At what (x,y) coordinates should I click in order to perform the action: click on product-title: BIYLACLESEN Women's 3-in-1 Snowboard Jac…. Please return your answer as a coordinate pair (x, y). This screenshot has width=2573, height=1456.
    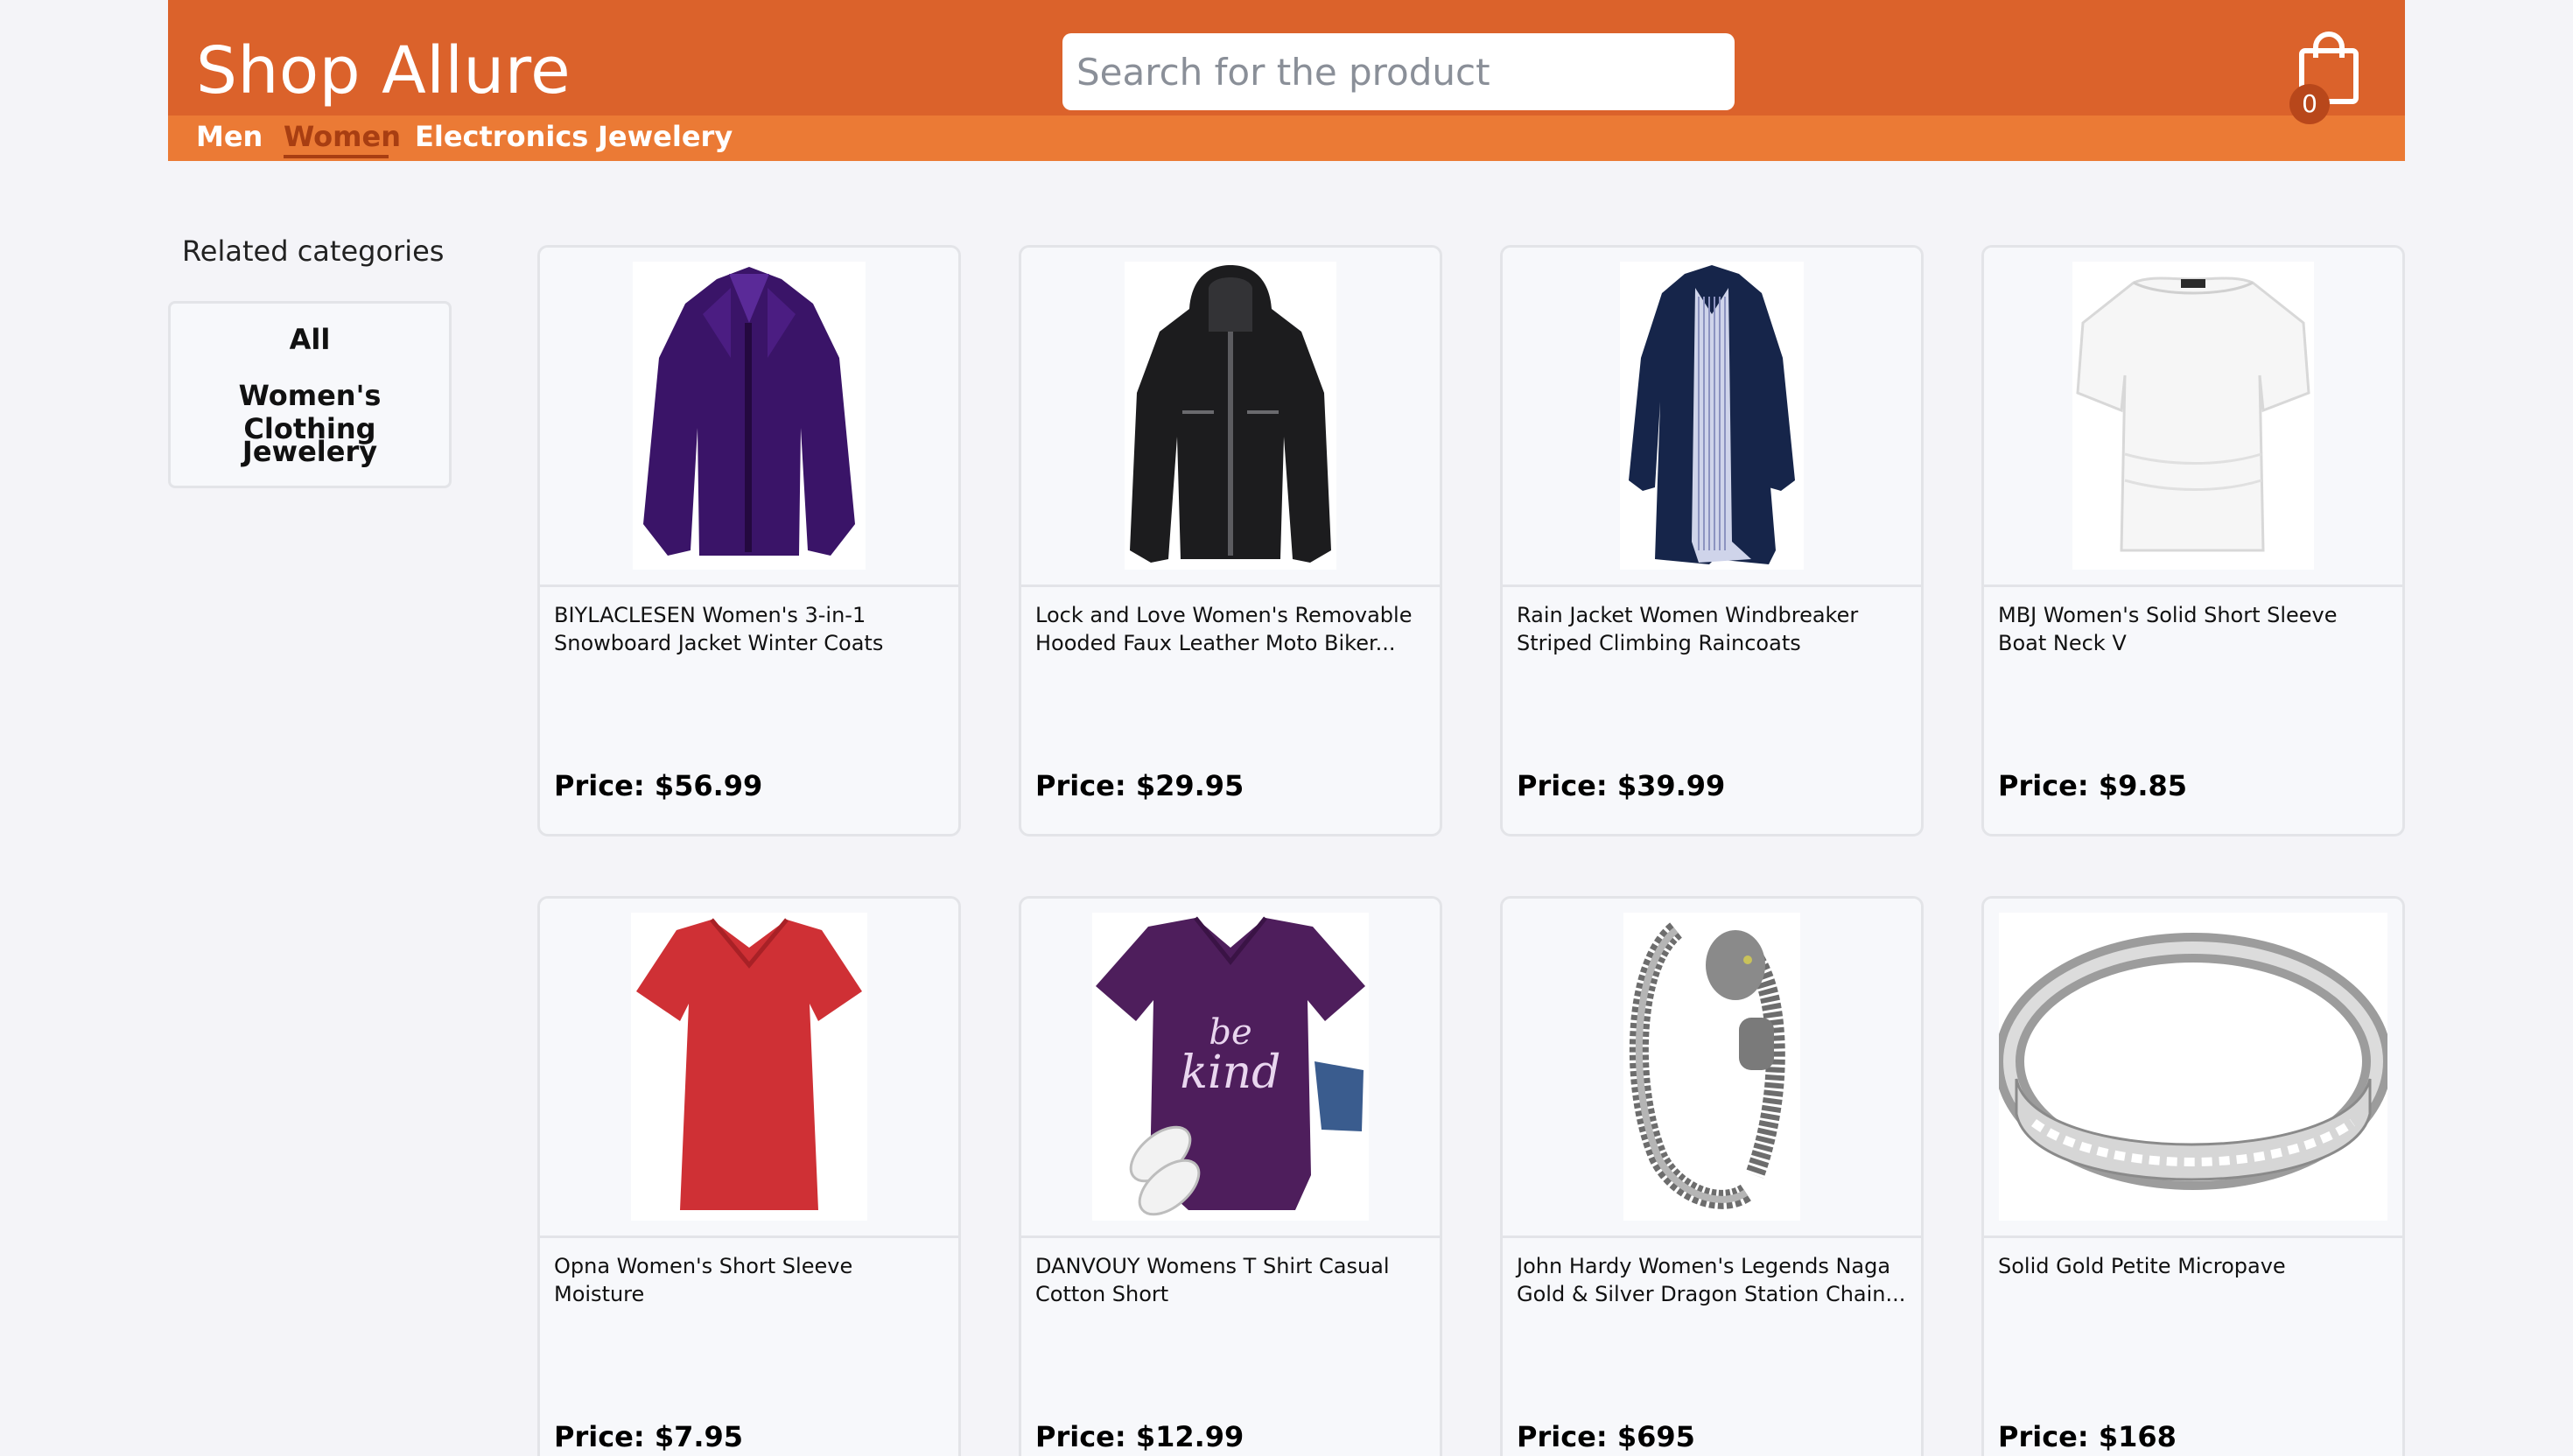
    Looking at the image, I should click on (719, 629).